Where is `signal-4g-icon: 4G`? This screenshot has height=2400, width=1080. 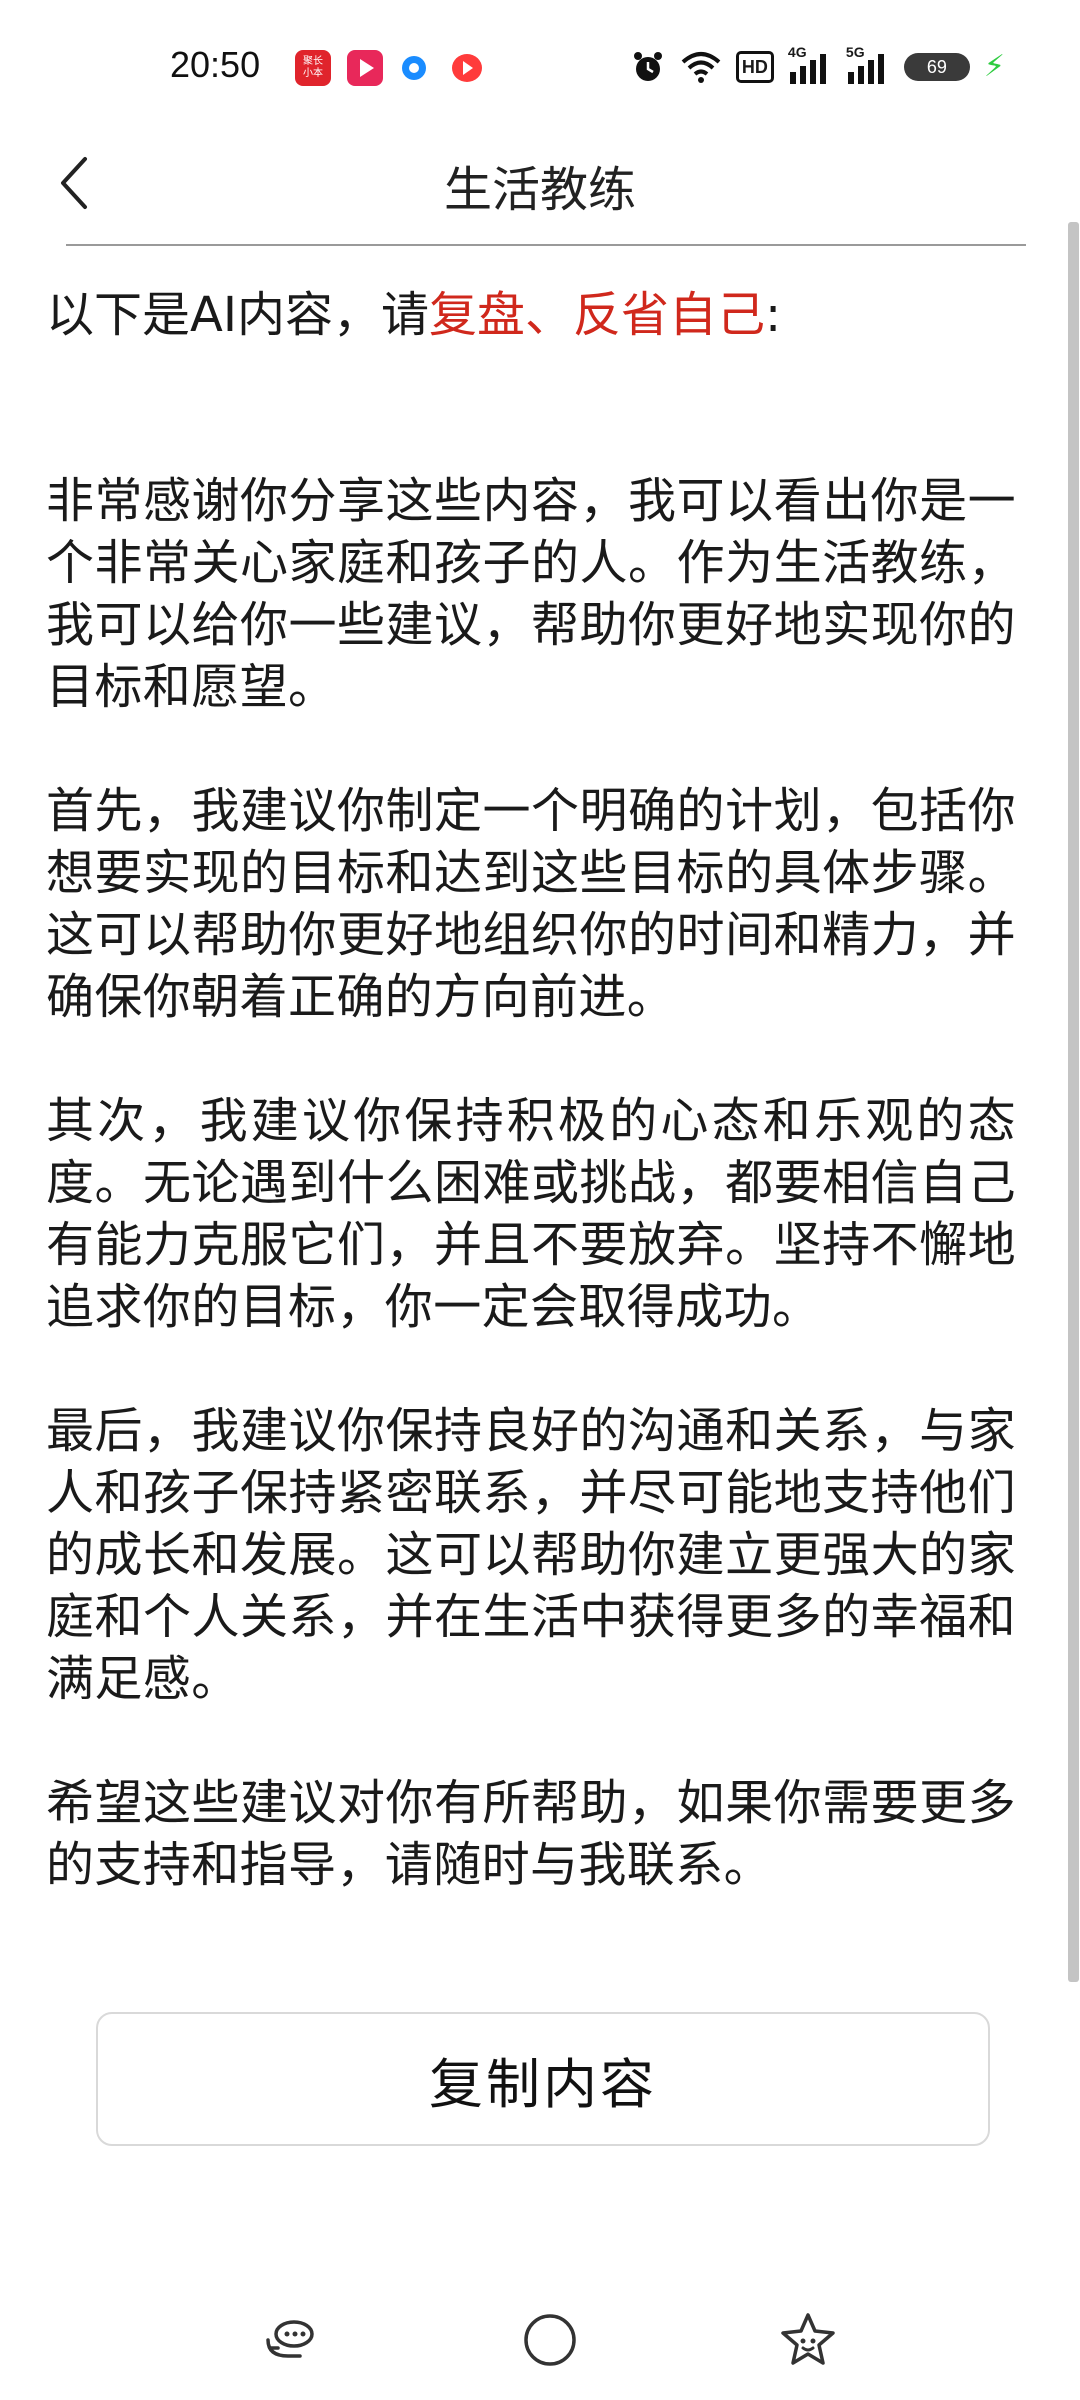 signal-4g-icon: 4G is located at coordinates (810, 64).